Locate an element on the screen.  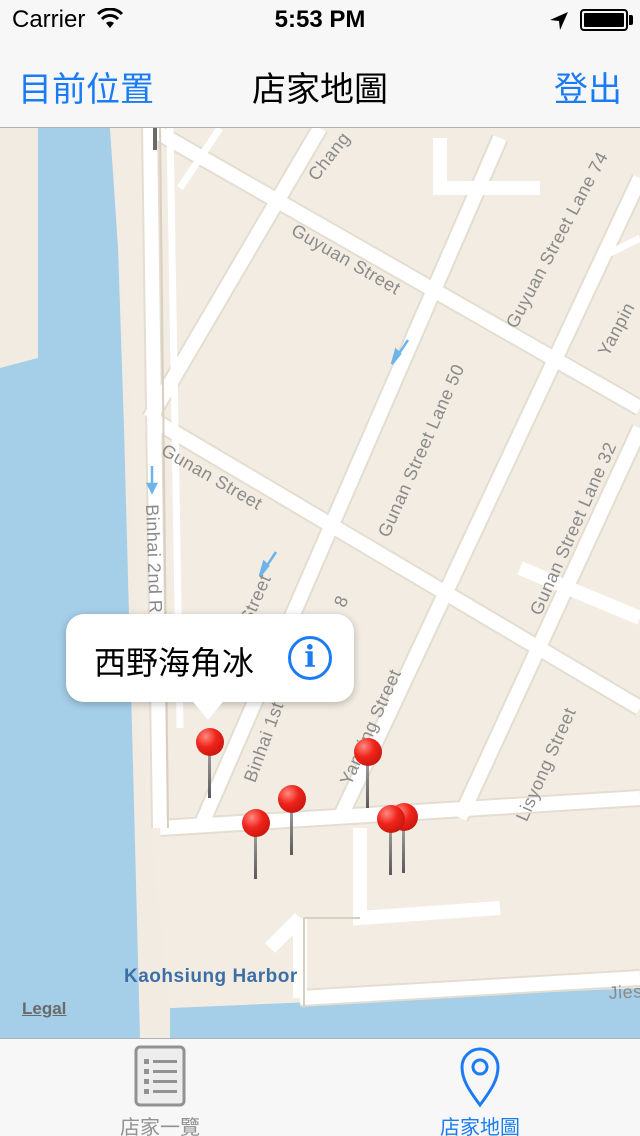
battery-icon is located at coordinates (604, 20).